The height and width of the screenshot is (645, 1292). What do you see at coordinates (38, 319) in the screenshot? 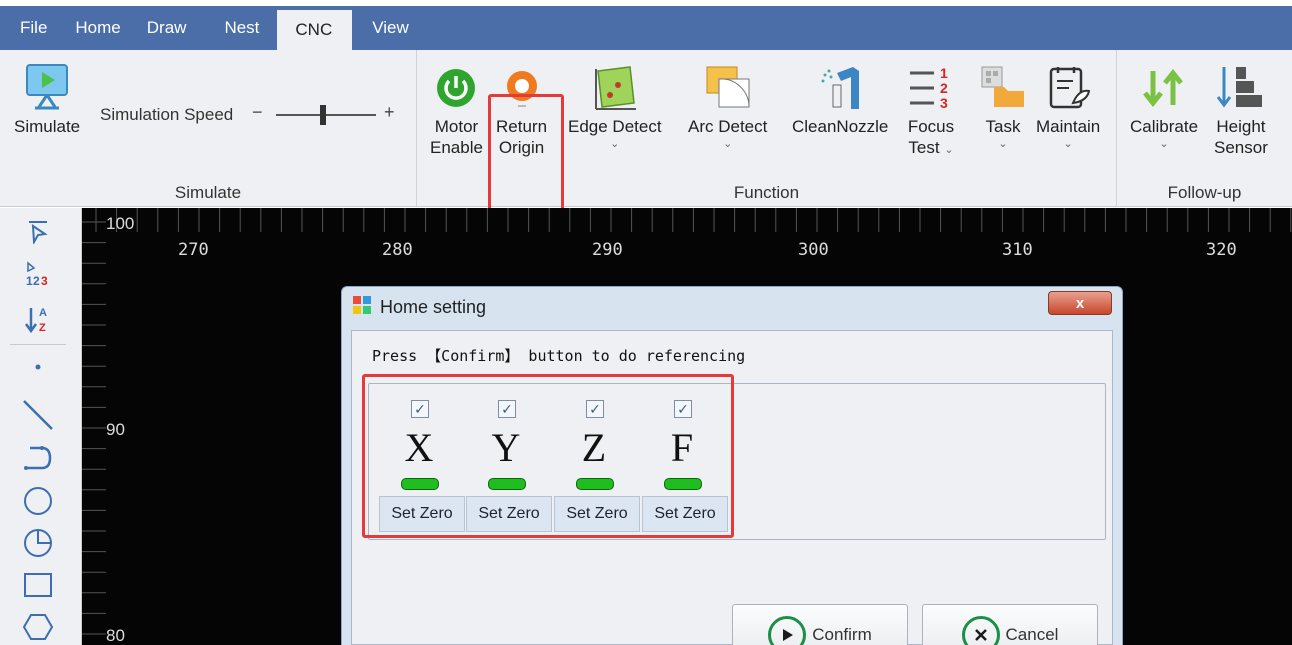
I see `sort-az-icon: AZ` at bounding box center [38, 319].